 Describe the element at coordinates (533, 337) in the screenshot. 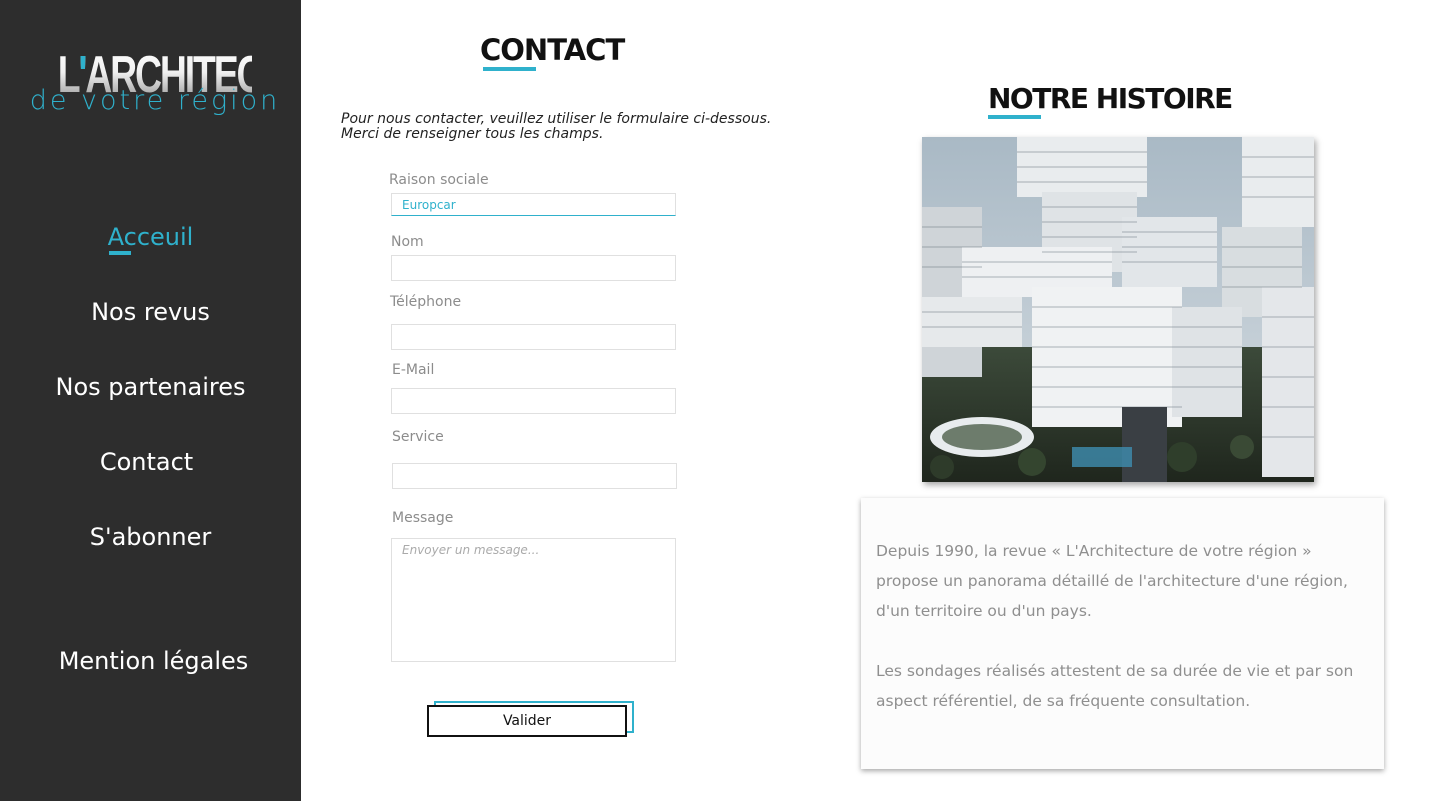

I see `telephone-input` at that location.